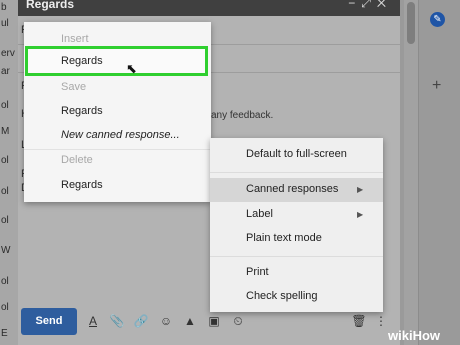  What do you see at coordinates (8, 53) in the screenshot?
I see `inbox-row-fragment: erv` at bounding box center [8, 53].